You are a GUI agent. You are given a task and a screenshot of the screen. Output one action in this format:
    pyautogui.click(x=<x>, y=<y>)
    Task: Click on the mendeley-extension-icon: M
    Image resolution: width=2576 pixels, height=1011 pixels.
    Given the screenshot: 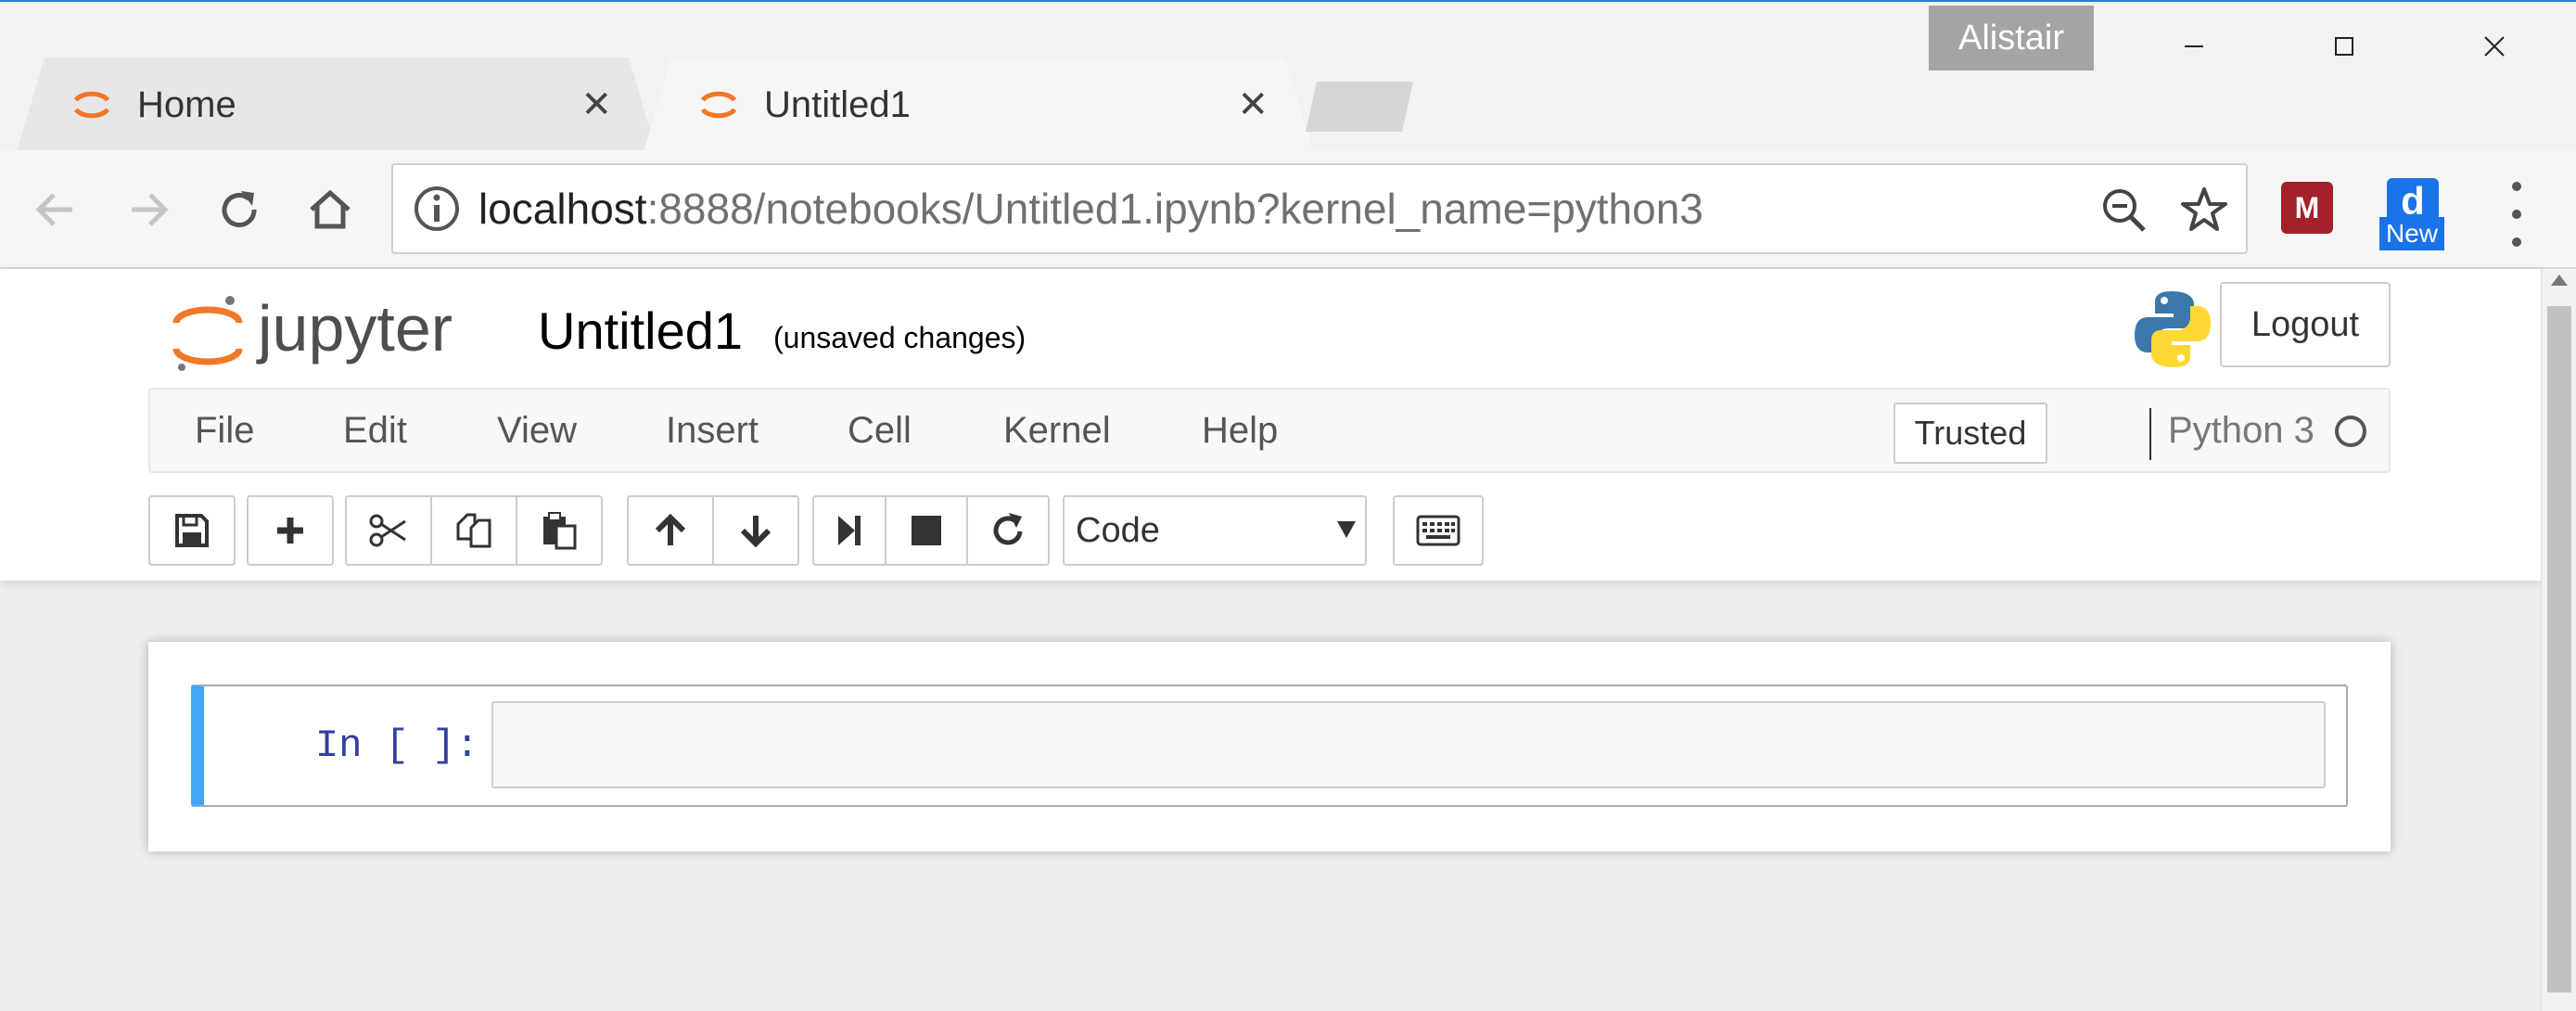 What is the action you would take?
    pyautogui.click(x=2307, y=208)
    